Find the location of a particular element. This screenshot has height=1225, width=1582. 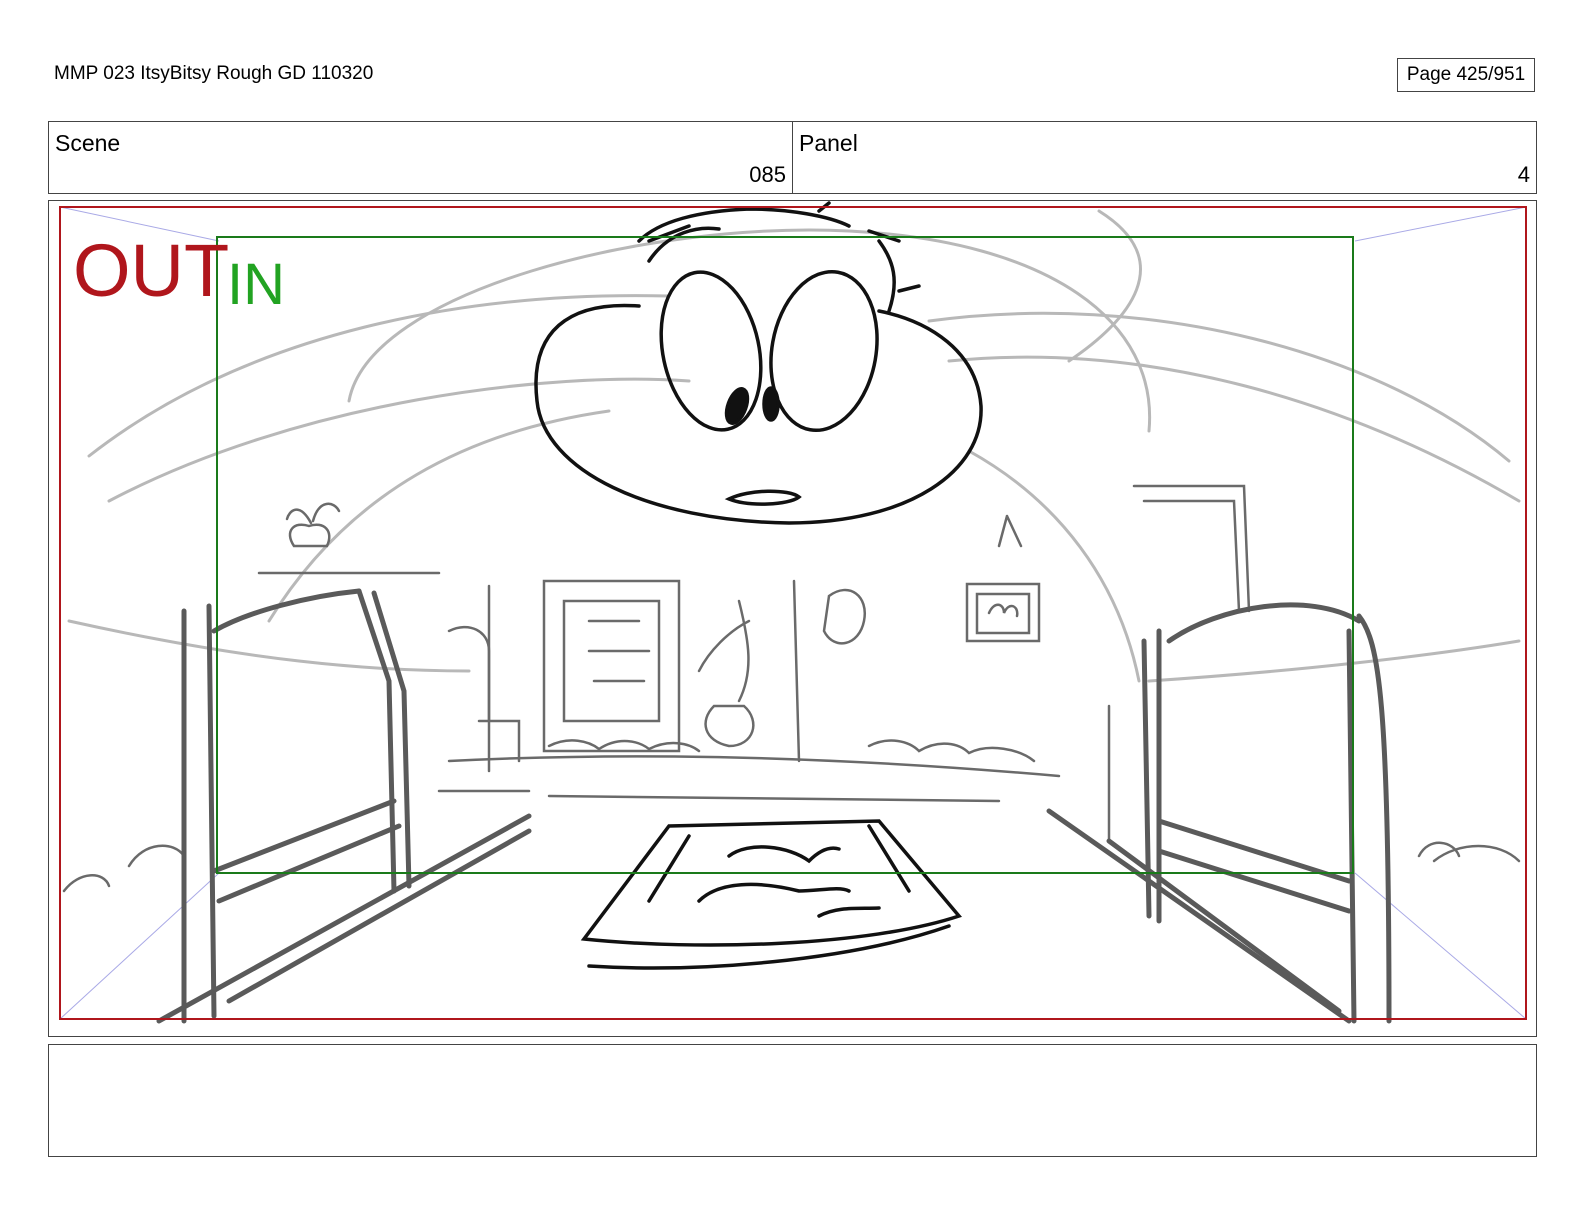

scene-panel-info: Scene 085 Panel 4 is located at coordinates (792, 157).